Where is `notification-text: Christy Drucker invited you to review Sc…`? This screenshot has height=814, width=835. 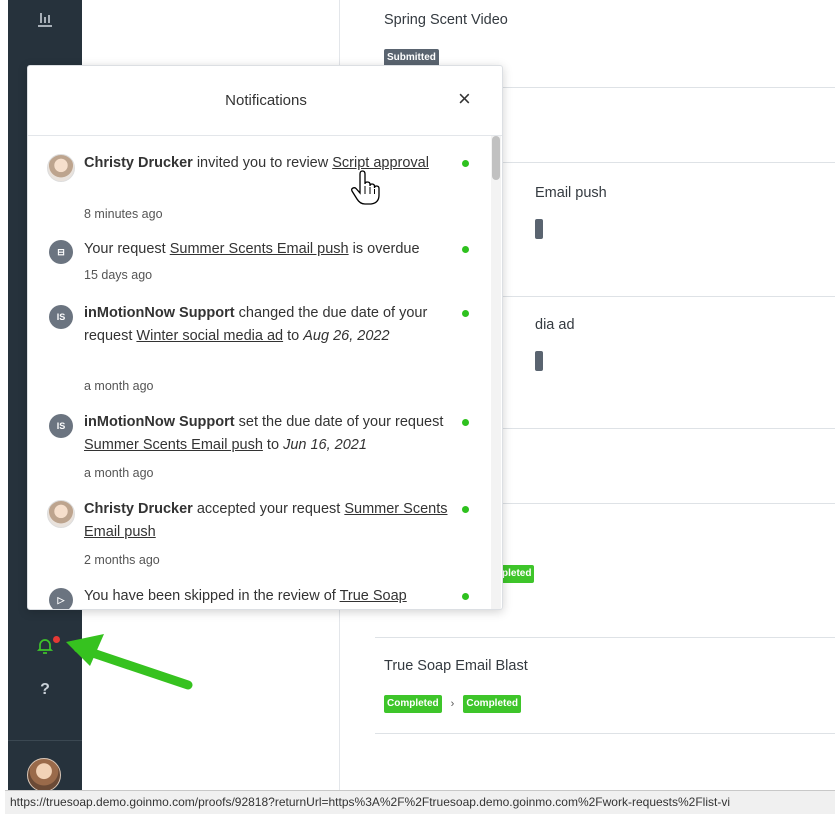
notification-text: Christy Drucker invited you to review Sc… is located at coordinates (256, 163).